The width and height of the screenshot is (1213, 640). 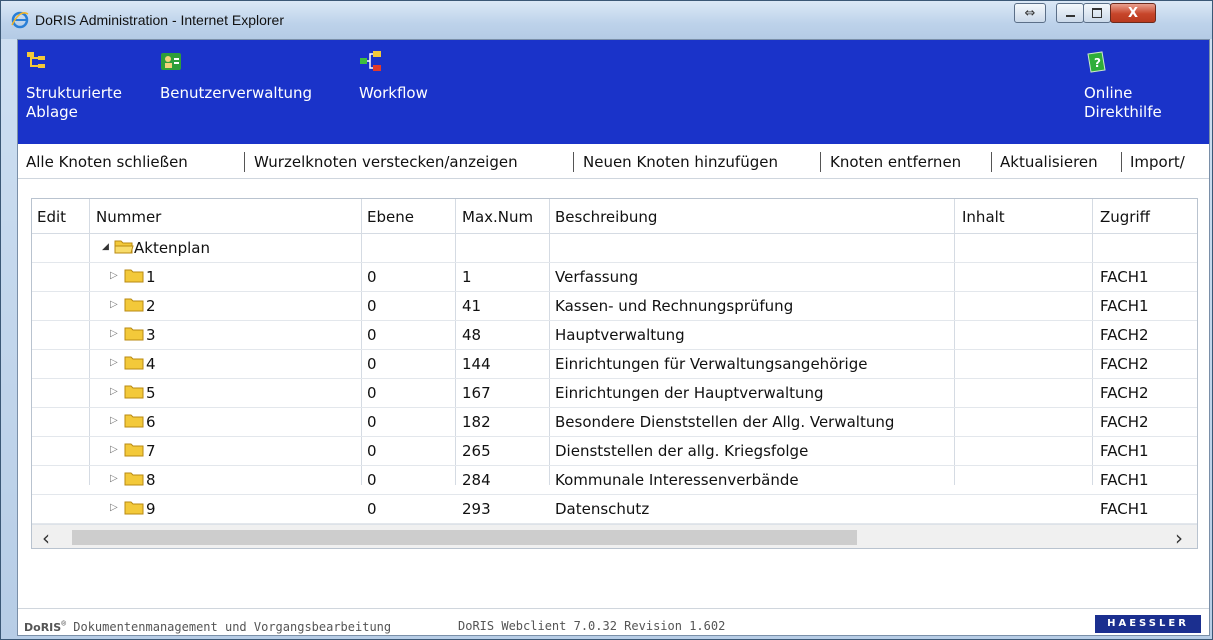 I want to click on row-maxnum: 265, so click(x=476, y=451).